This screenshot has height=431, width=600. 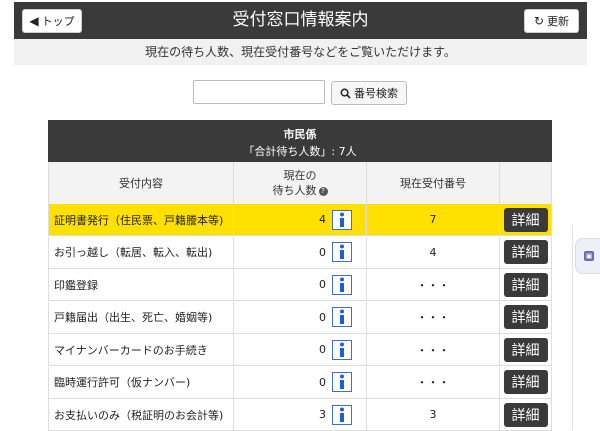 What do you see at coordinates (525, 183) in the screenshot?
I see `column-header-detail` at bounding box center [525, 183].